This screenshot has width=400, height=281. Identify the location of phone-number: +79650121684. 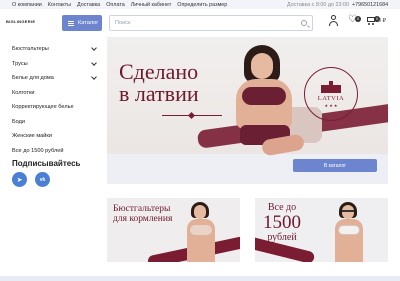
(370, 5).